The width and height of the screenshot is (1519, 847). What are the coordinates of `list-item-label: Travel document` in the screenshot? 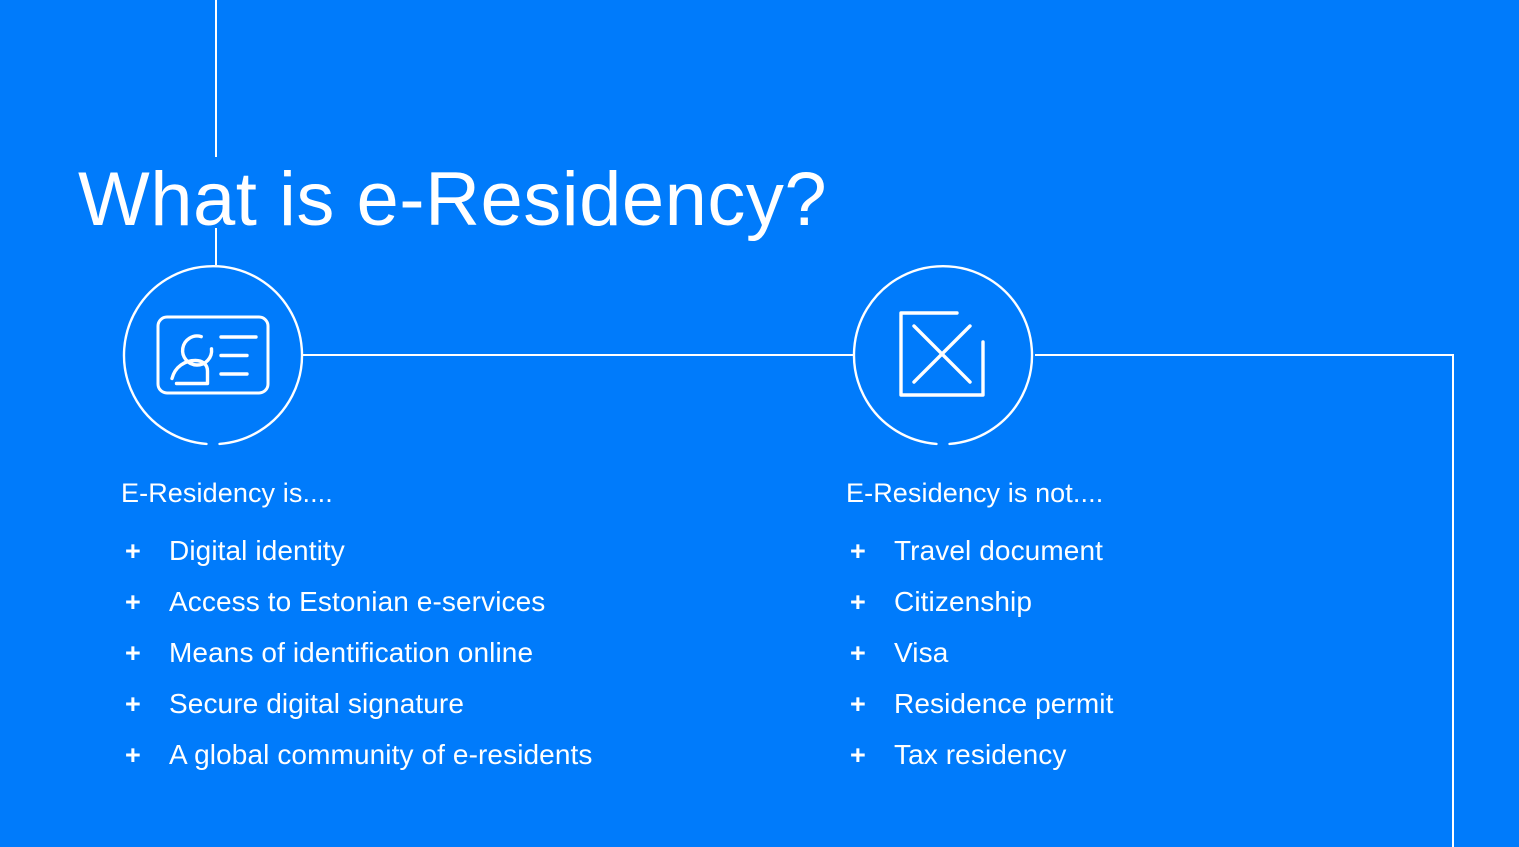 It's located at (998, 550).